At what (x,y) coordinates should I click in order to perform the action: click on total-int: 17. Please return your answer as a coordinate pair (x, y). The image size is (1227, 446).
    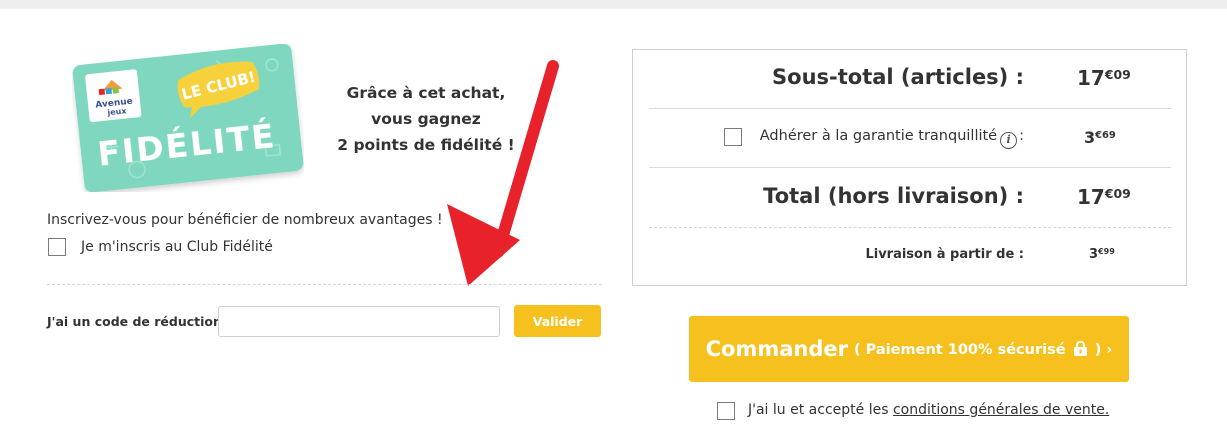
    Looking at the image, I should click on (1091, 197).